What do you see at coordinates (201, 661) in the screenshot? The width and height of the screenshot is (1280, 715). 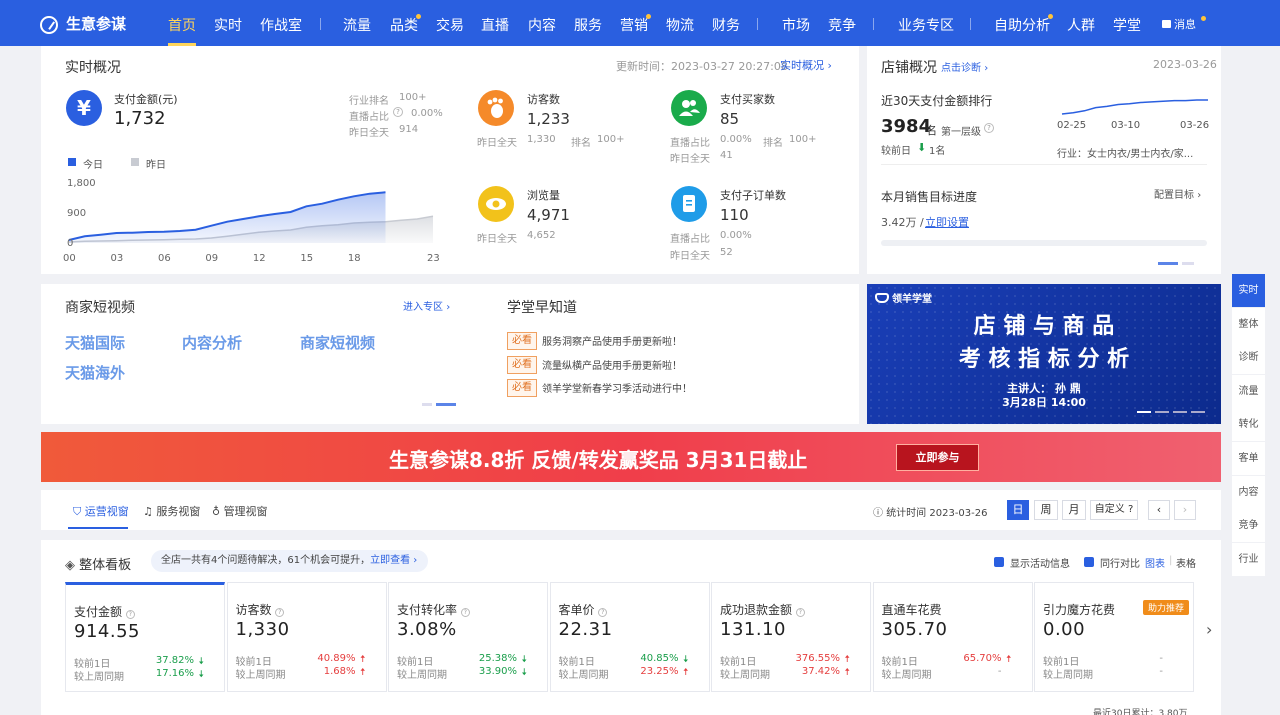 I see `arrow-down-icon: 🠇` at bounding box center [201, 661].